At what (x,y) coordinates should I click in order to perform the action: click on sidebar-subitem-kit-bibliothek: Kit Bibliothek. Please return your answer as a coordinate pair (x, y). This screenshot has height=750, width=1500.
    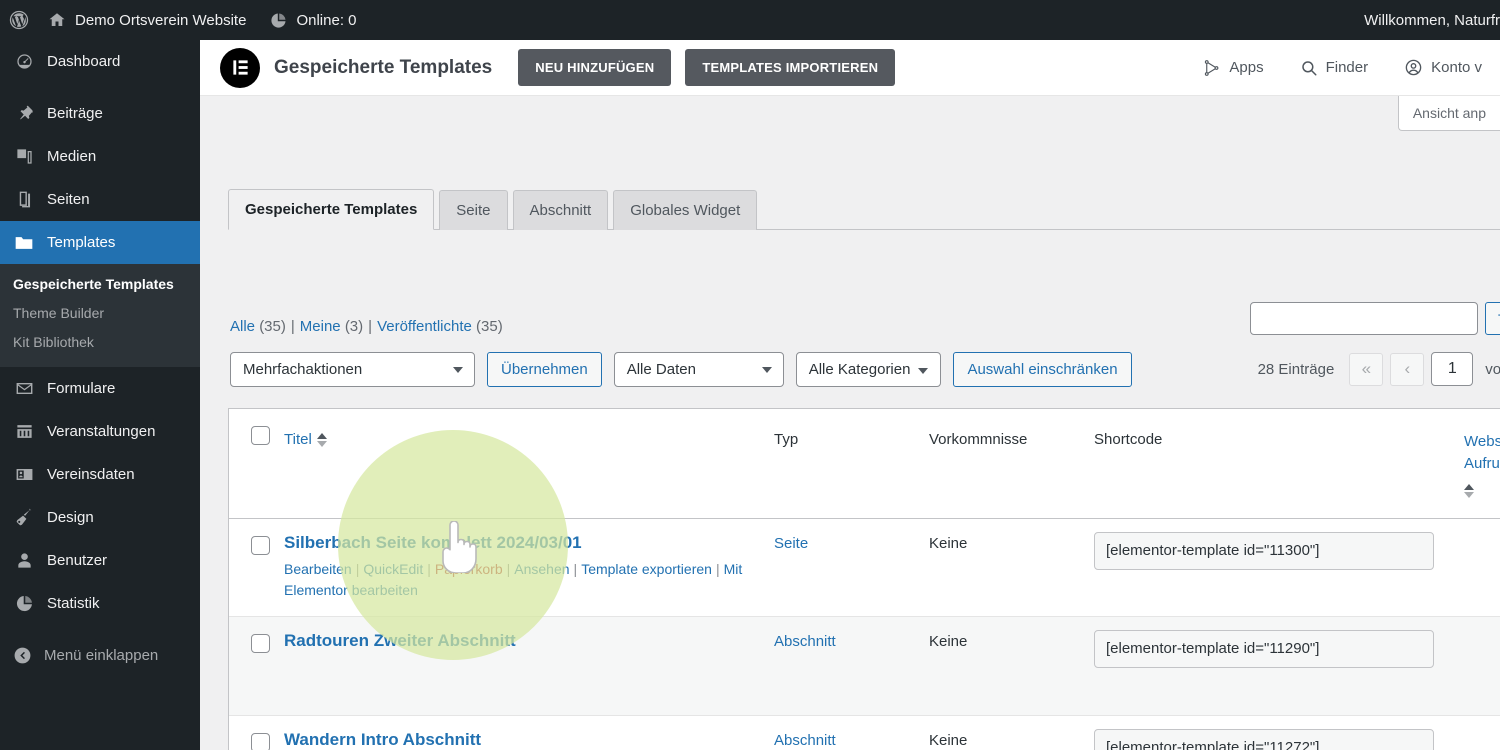
    Looking at the image, I should click on (100, 342).